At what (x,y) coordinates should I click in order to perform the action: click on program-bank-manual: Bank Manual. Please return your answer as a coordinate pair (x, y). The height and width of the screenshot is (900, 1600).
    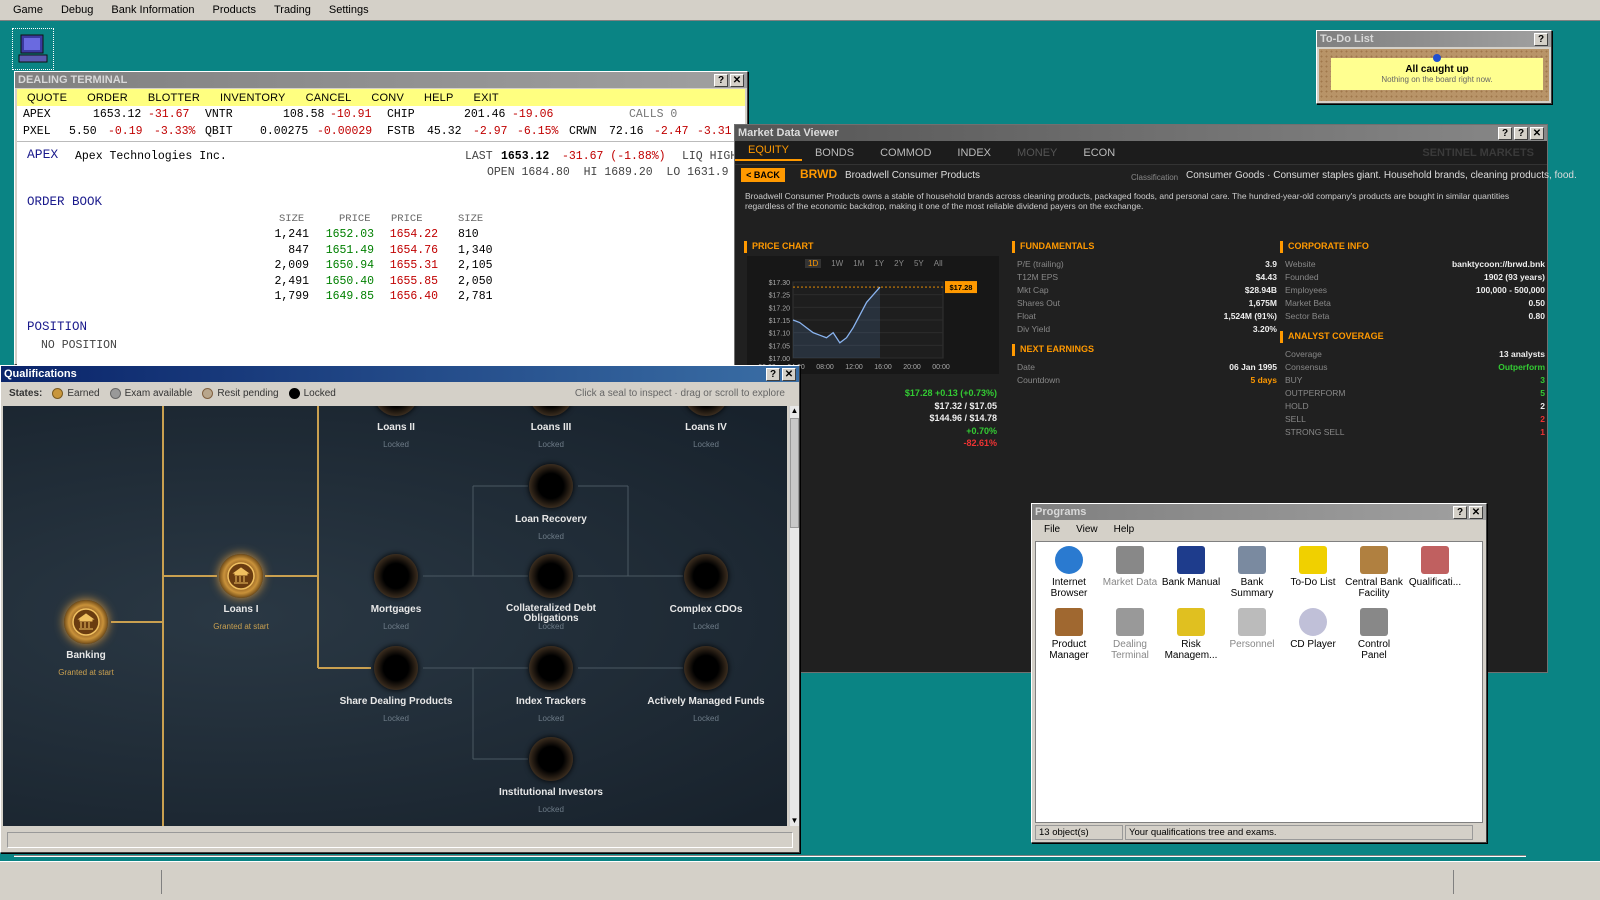
    Looking at the image, I should click on (1191, 567).